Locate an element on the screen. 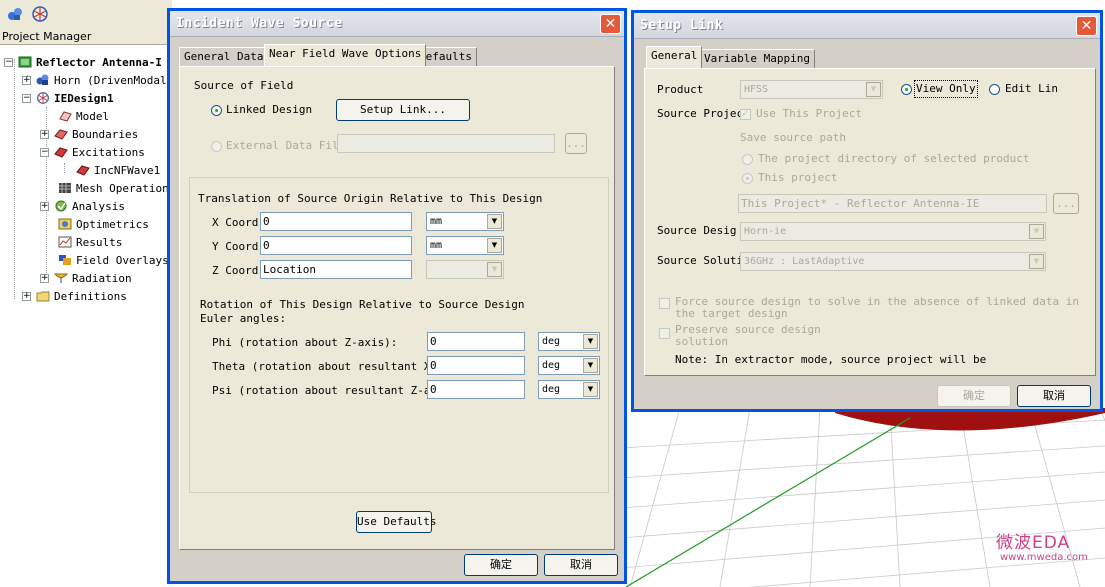 The width and height of the screenshot is (1105, 587). external-data-file-label: External Data File is located at coordinates (286, 145).